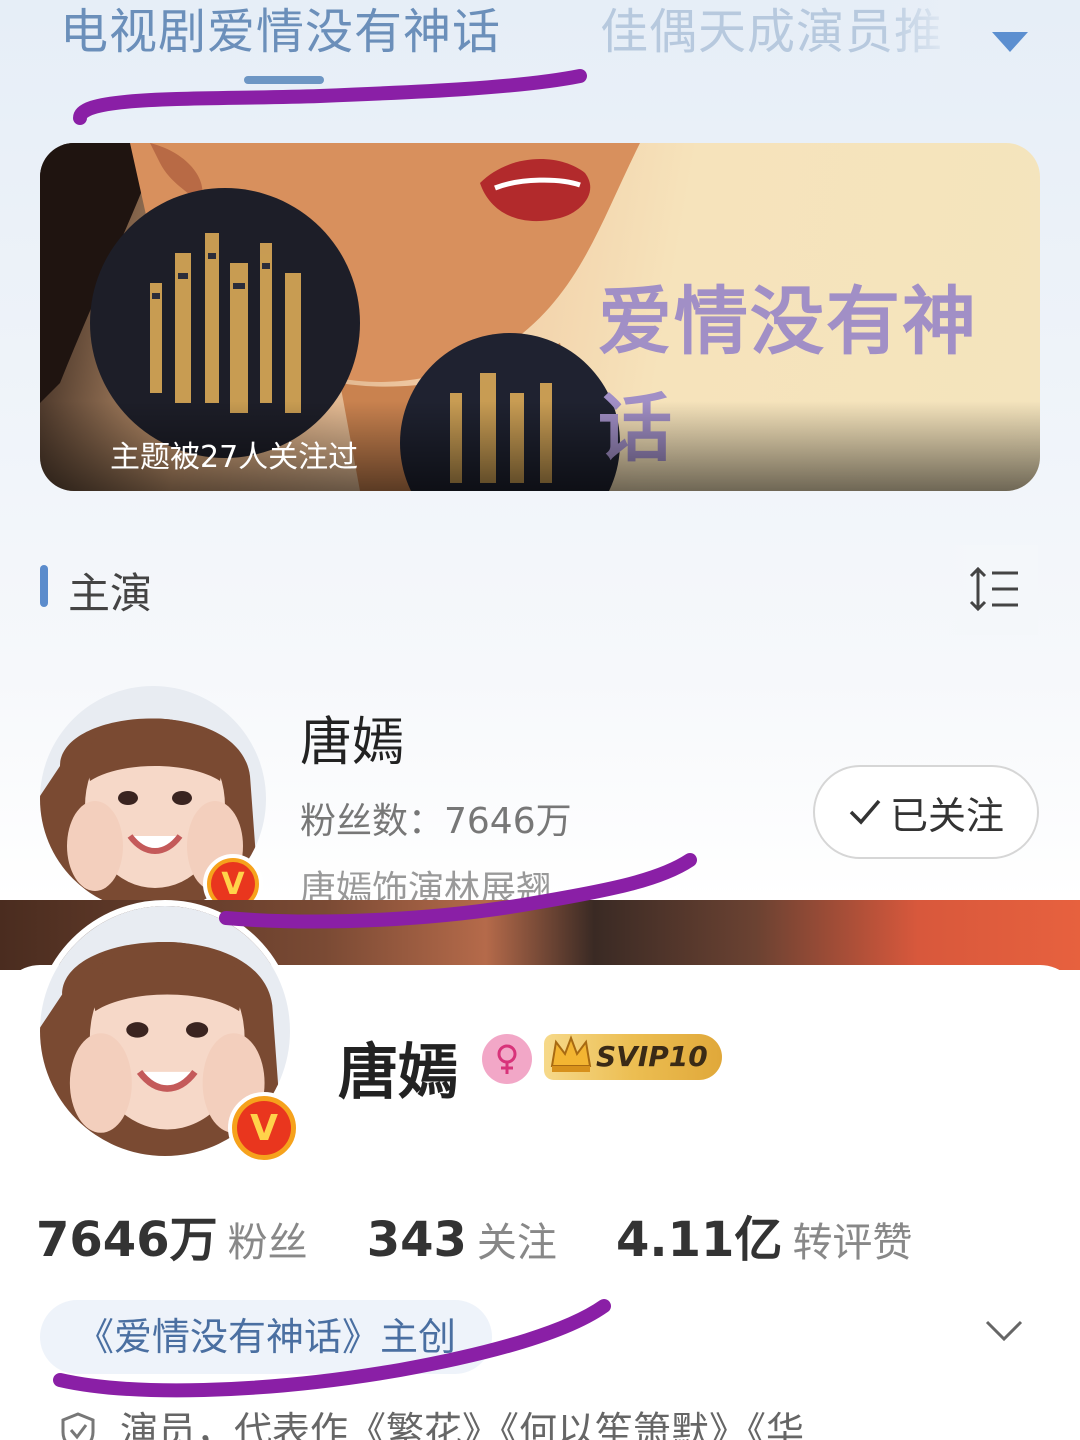 The width and height of the screenshot is (1080, 1440). What do you see at coordinates (44, 586) in the screenshot?
I see `section-accent-bar` at bounding box center [44, 586].